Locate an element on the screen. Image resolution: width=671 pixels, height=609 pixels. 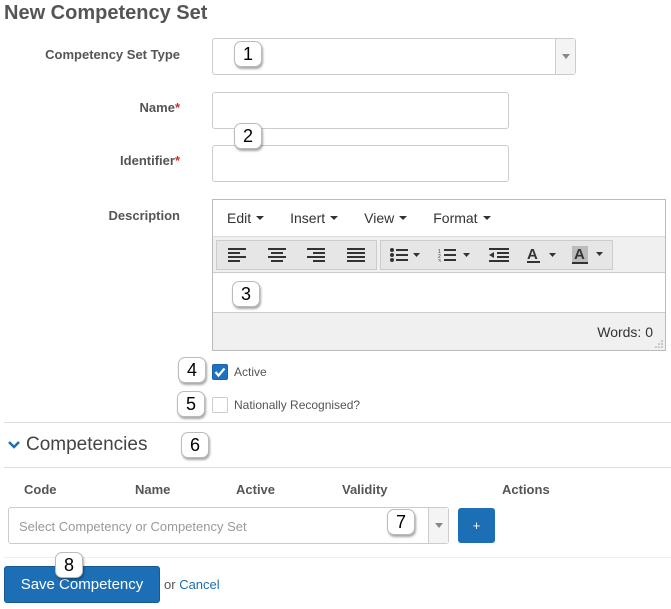
or-text: or is located at coordinates (170, 584).